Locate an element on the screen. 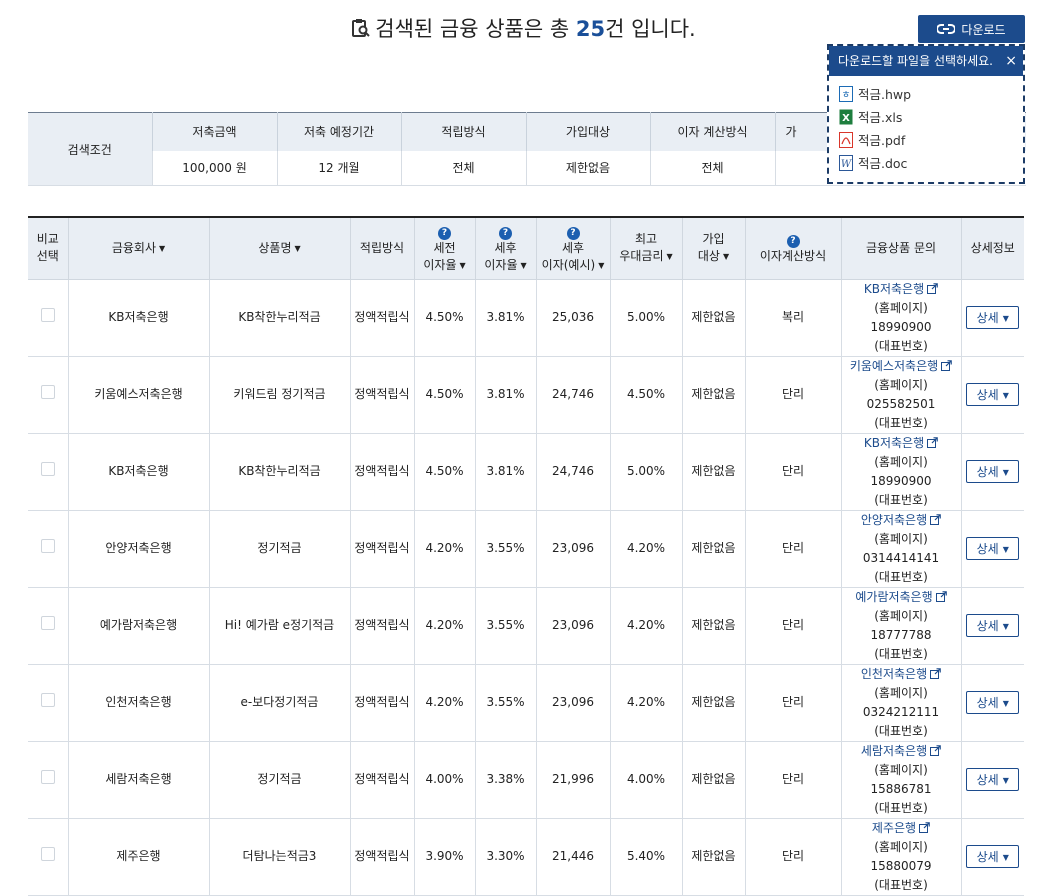 This screenshot has height=896, width=1047. posttax-amount-cell: 23,096 is located at coordinates (572, 703).